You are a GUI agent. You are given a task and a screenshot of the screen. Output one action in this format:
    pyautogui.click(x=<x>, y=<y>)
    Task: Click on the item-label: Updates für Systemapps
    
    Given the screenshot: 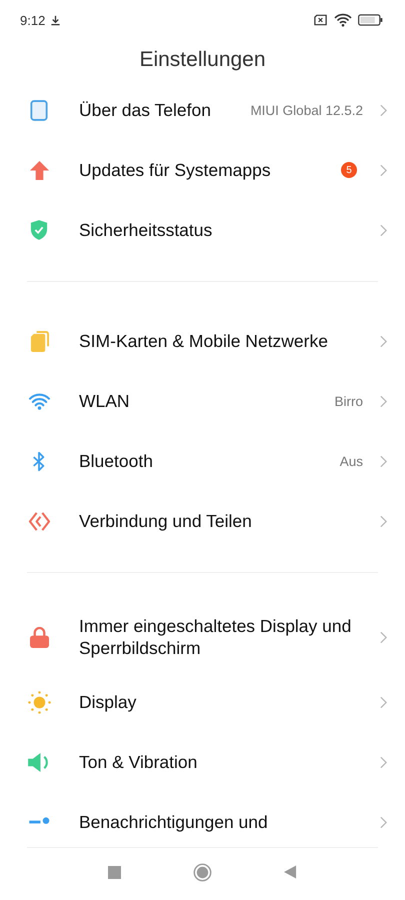 What is the action you would take?
    pyautogui.click(x=175, y=170)
    